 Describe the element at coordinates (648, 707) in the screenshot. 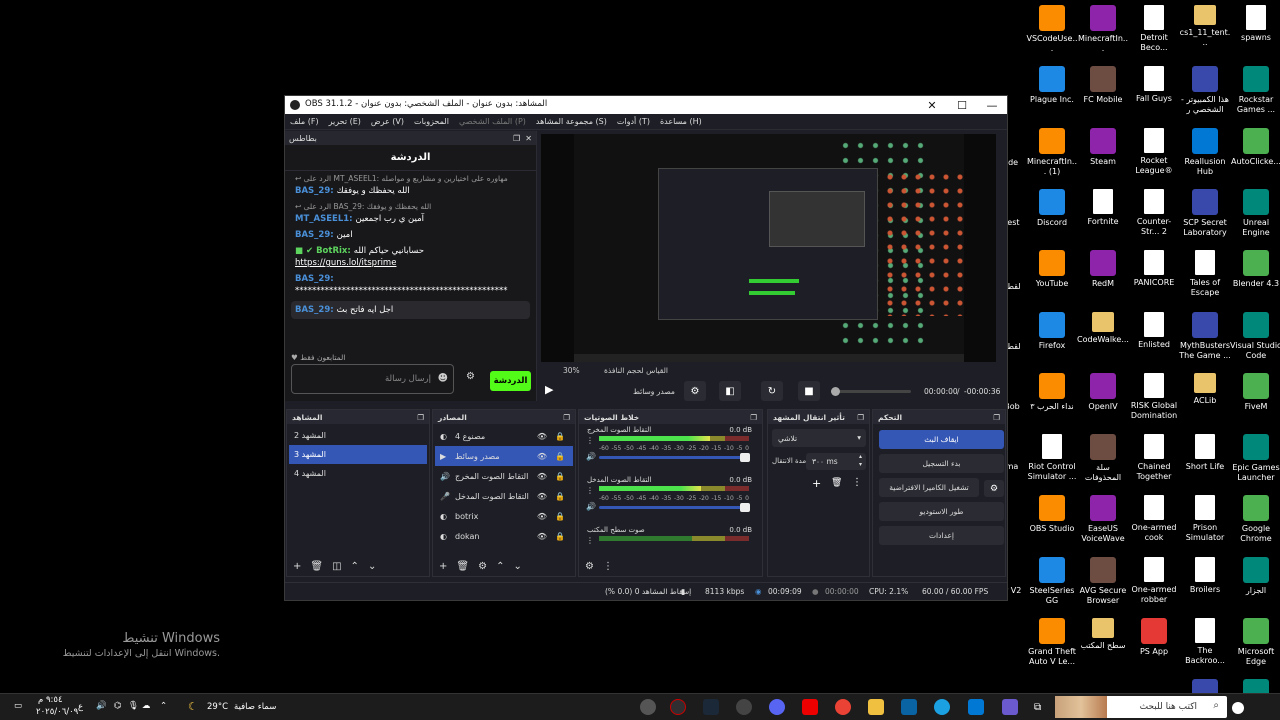

I see `steelseries-icon` at that location.